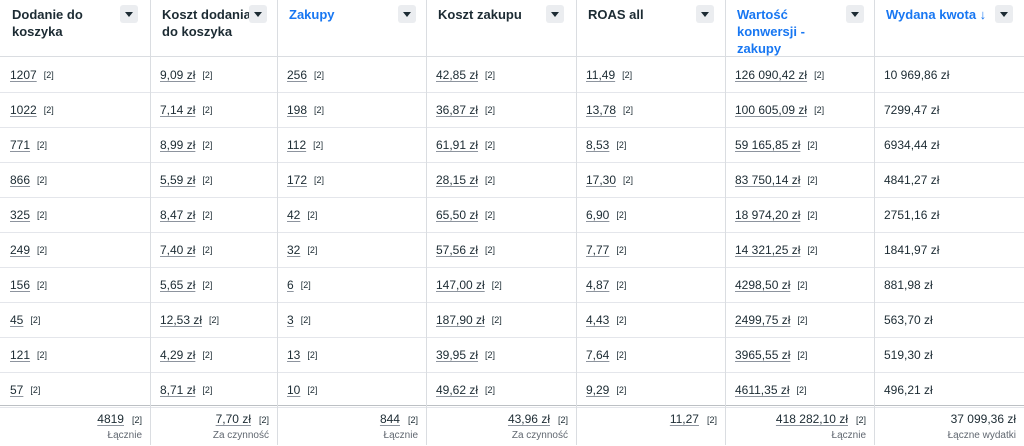 The image size is (1024, 446). I want to click on table-cell: 59 165,85 zł [2], so click(799, 144).